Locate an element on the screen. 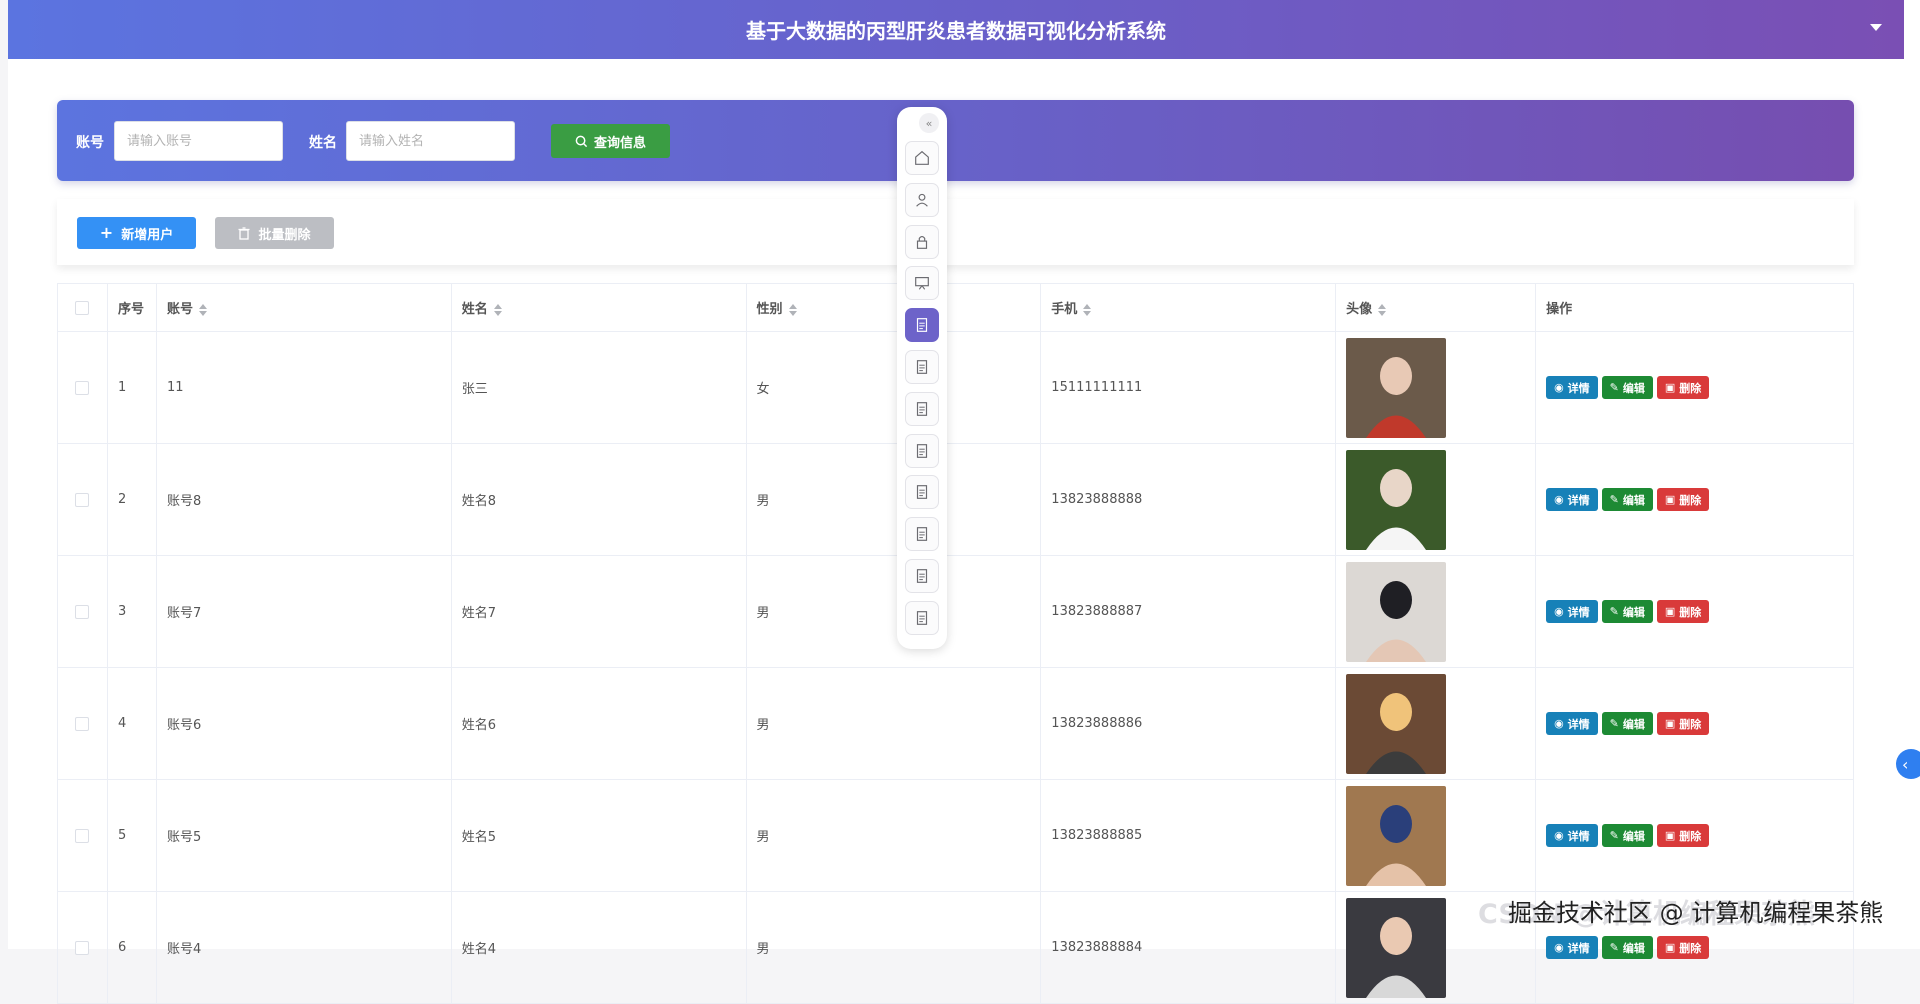  account-search-input is located at coordinates (198, 141).